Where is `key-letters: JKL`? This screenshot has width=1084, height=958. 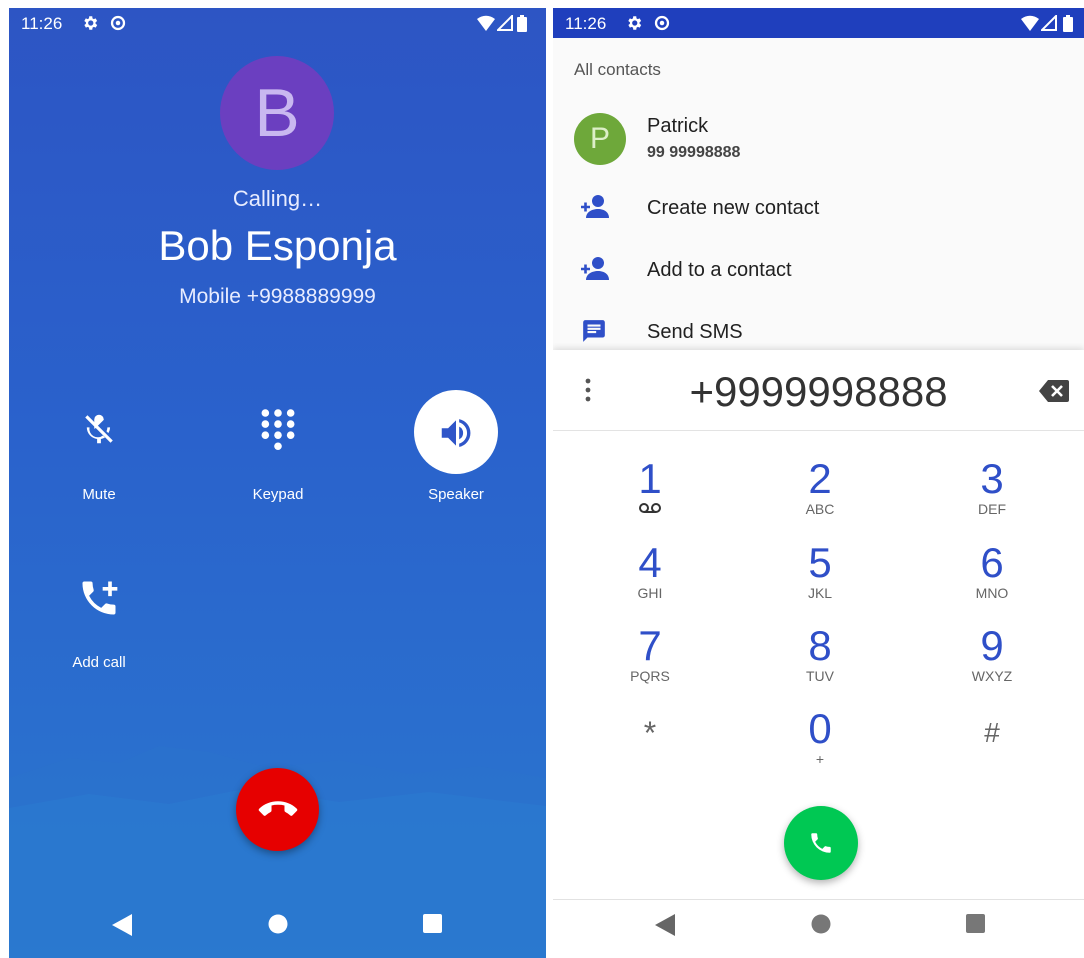
key-letters: JKL is located at coordinates (820, 593).